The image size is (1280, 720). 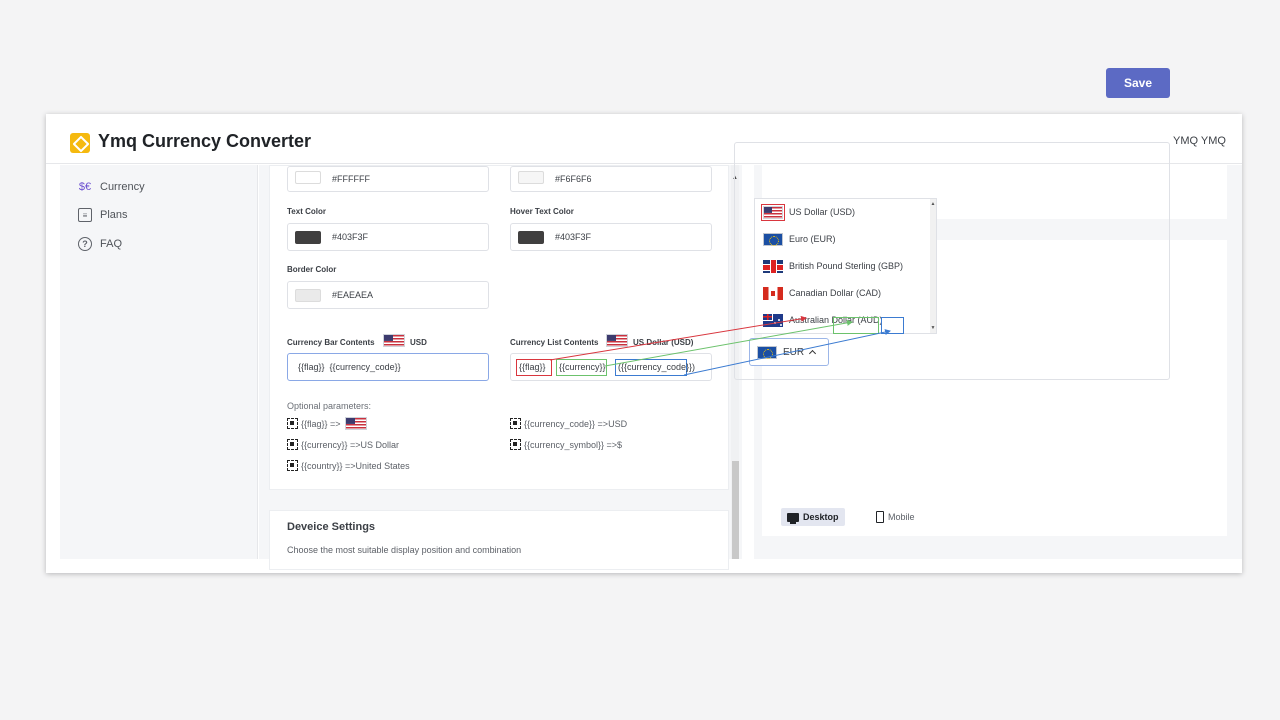 I want to click on code-connector-arrow, so click(x=787, y=352).